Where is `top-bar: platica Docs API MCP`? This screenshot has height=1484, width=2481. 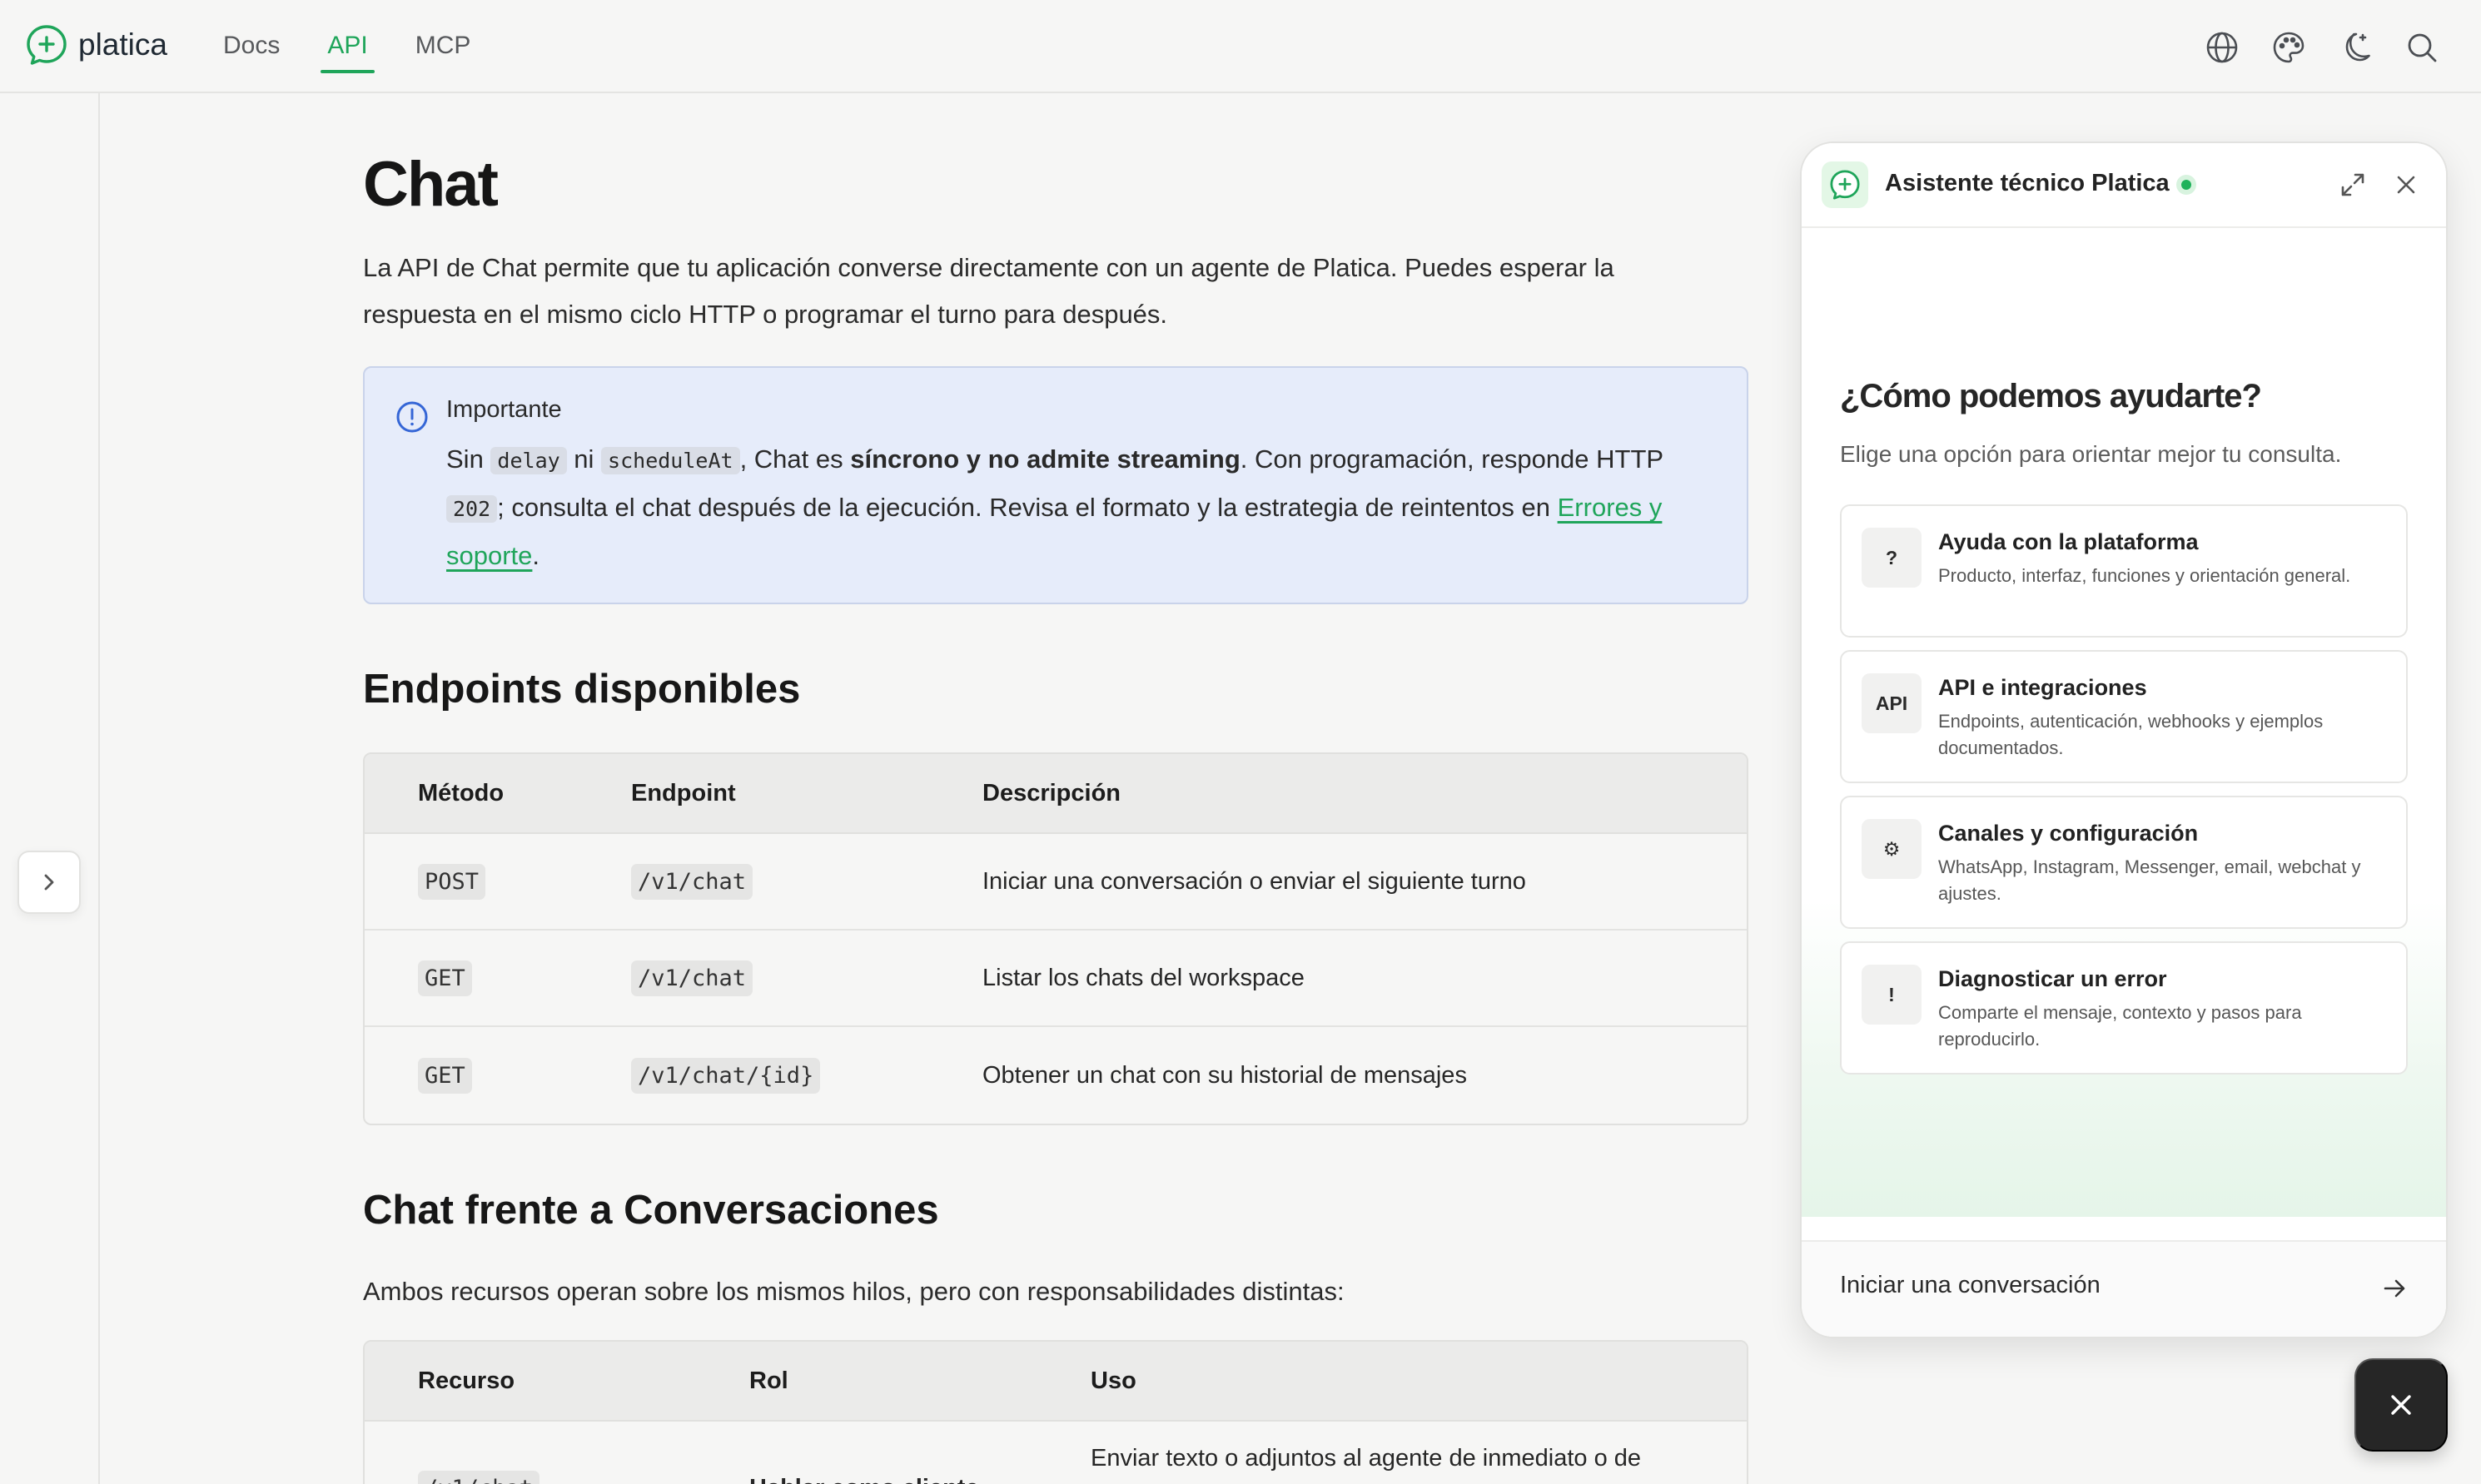
top-bar: platica Docs API MCP is located at coordinates (1240, 46).